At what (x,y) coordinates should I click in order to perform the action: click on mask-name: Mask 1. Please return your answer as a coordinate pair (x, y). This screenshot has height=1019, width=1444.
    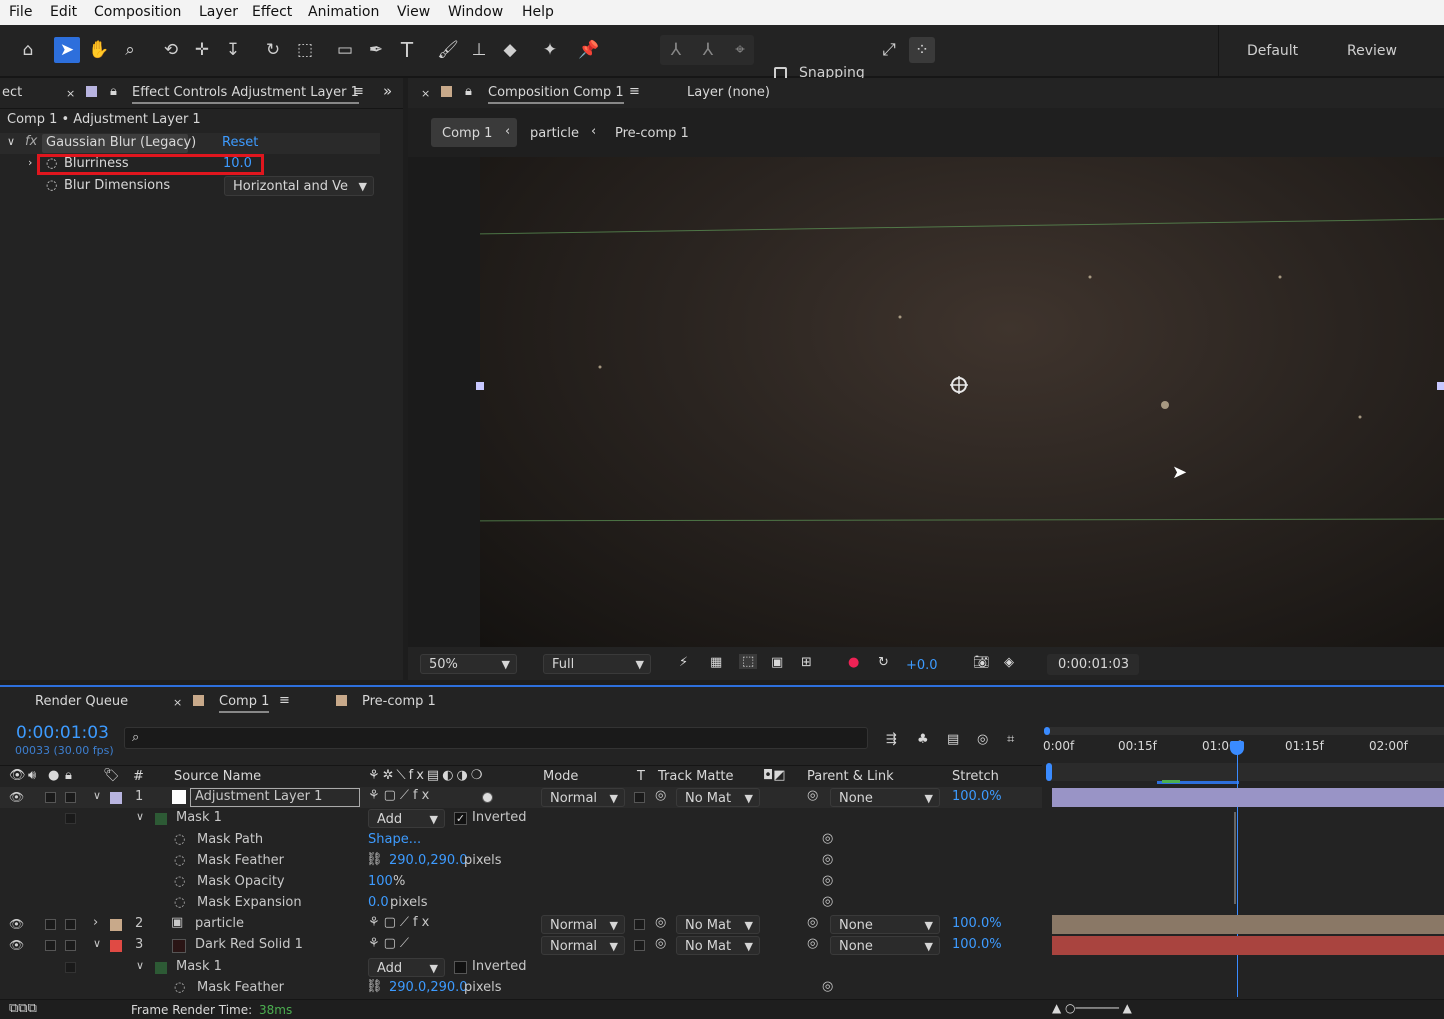
    Looking at the image, I should click on (199, 817).